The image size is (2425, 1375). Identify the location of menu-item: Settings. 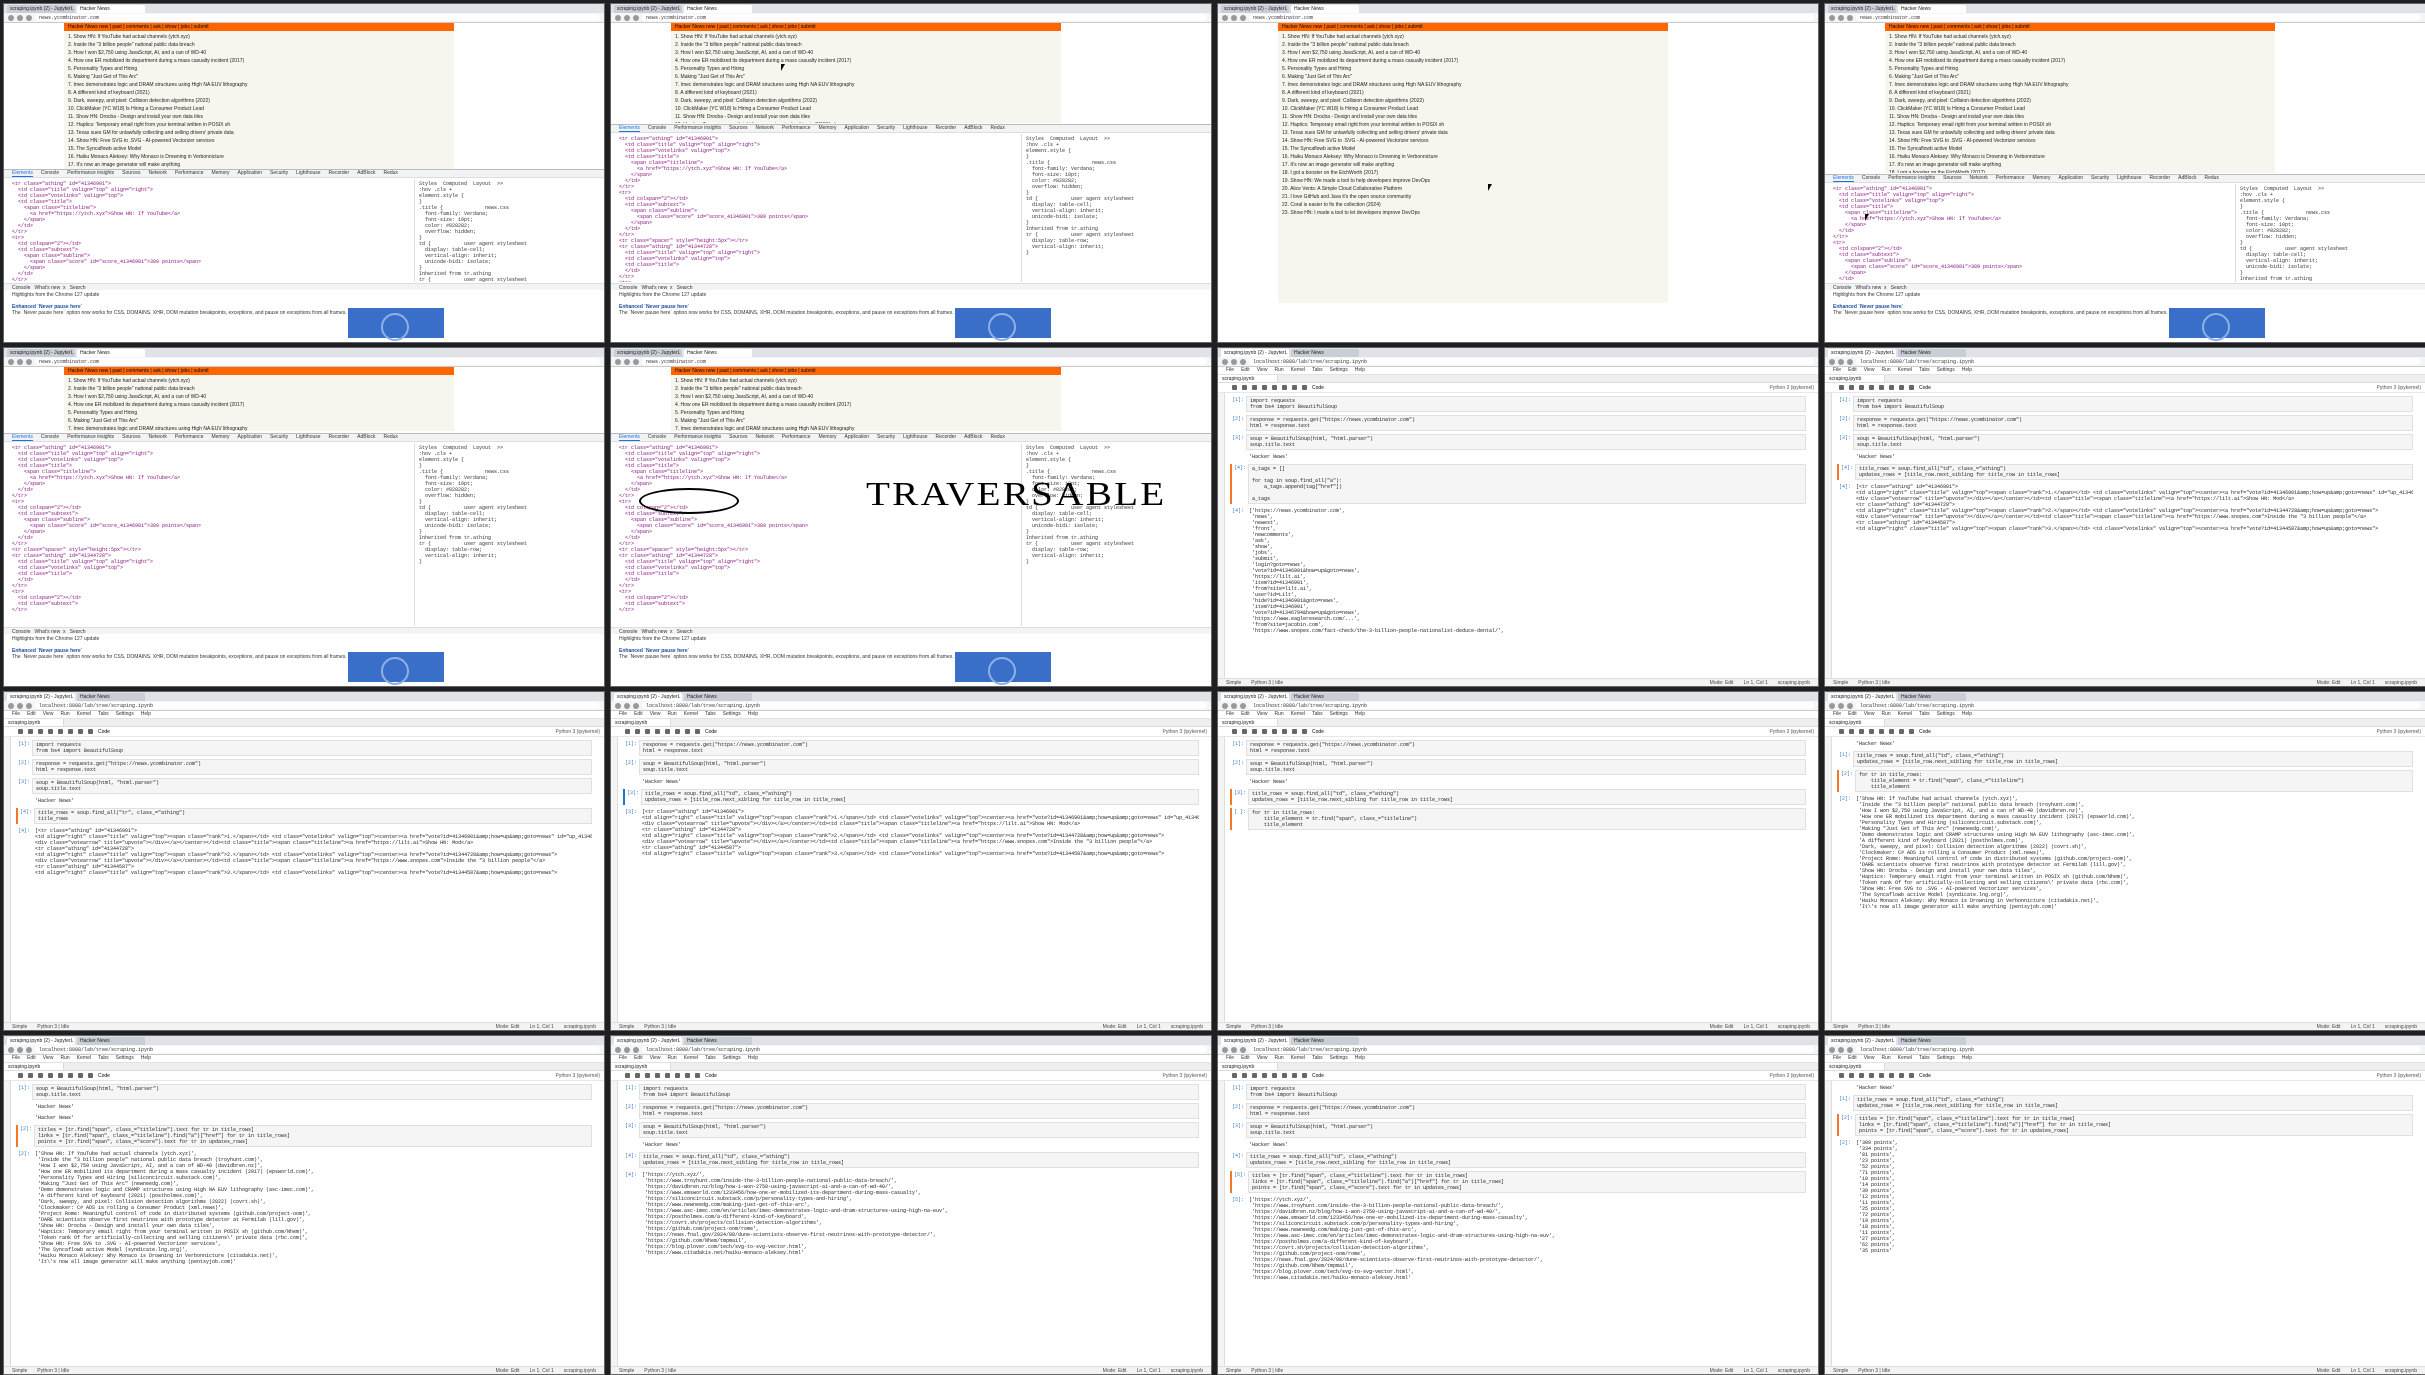
(125, 714).